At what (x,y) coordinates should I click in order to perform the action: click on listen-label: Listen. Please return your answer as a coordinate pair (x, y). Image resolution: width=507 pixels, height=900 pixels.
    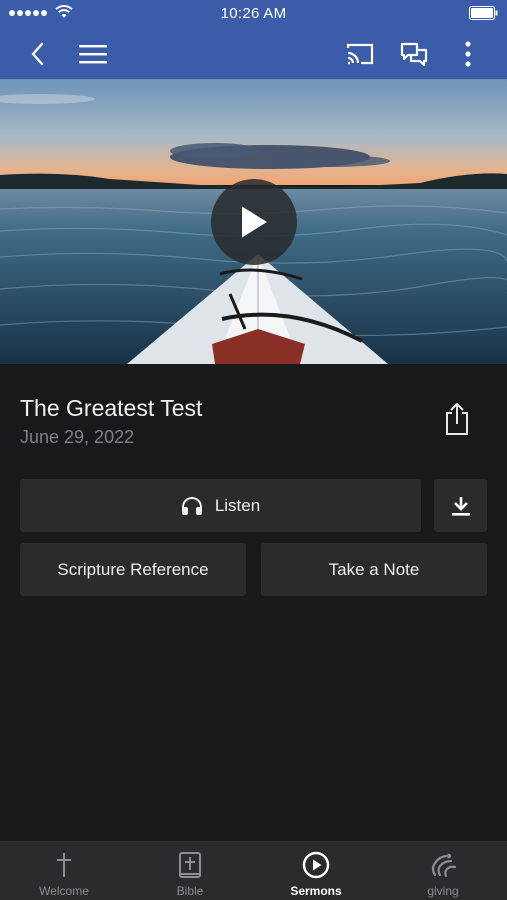
    Looking at the image, I should click on (237, 505).